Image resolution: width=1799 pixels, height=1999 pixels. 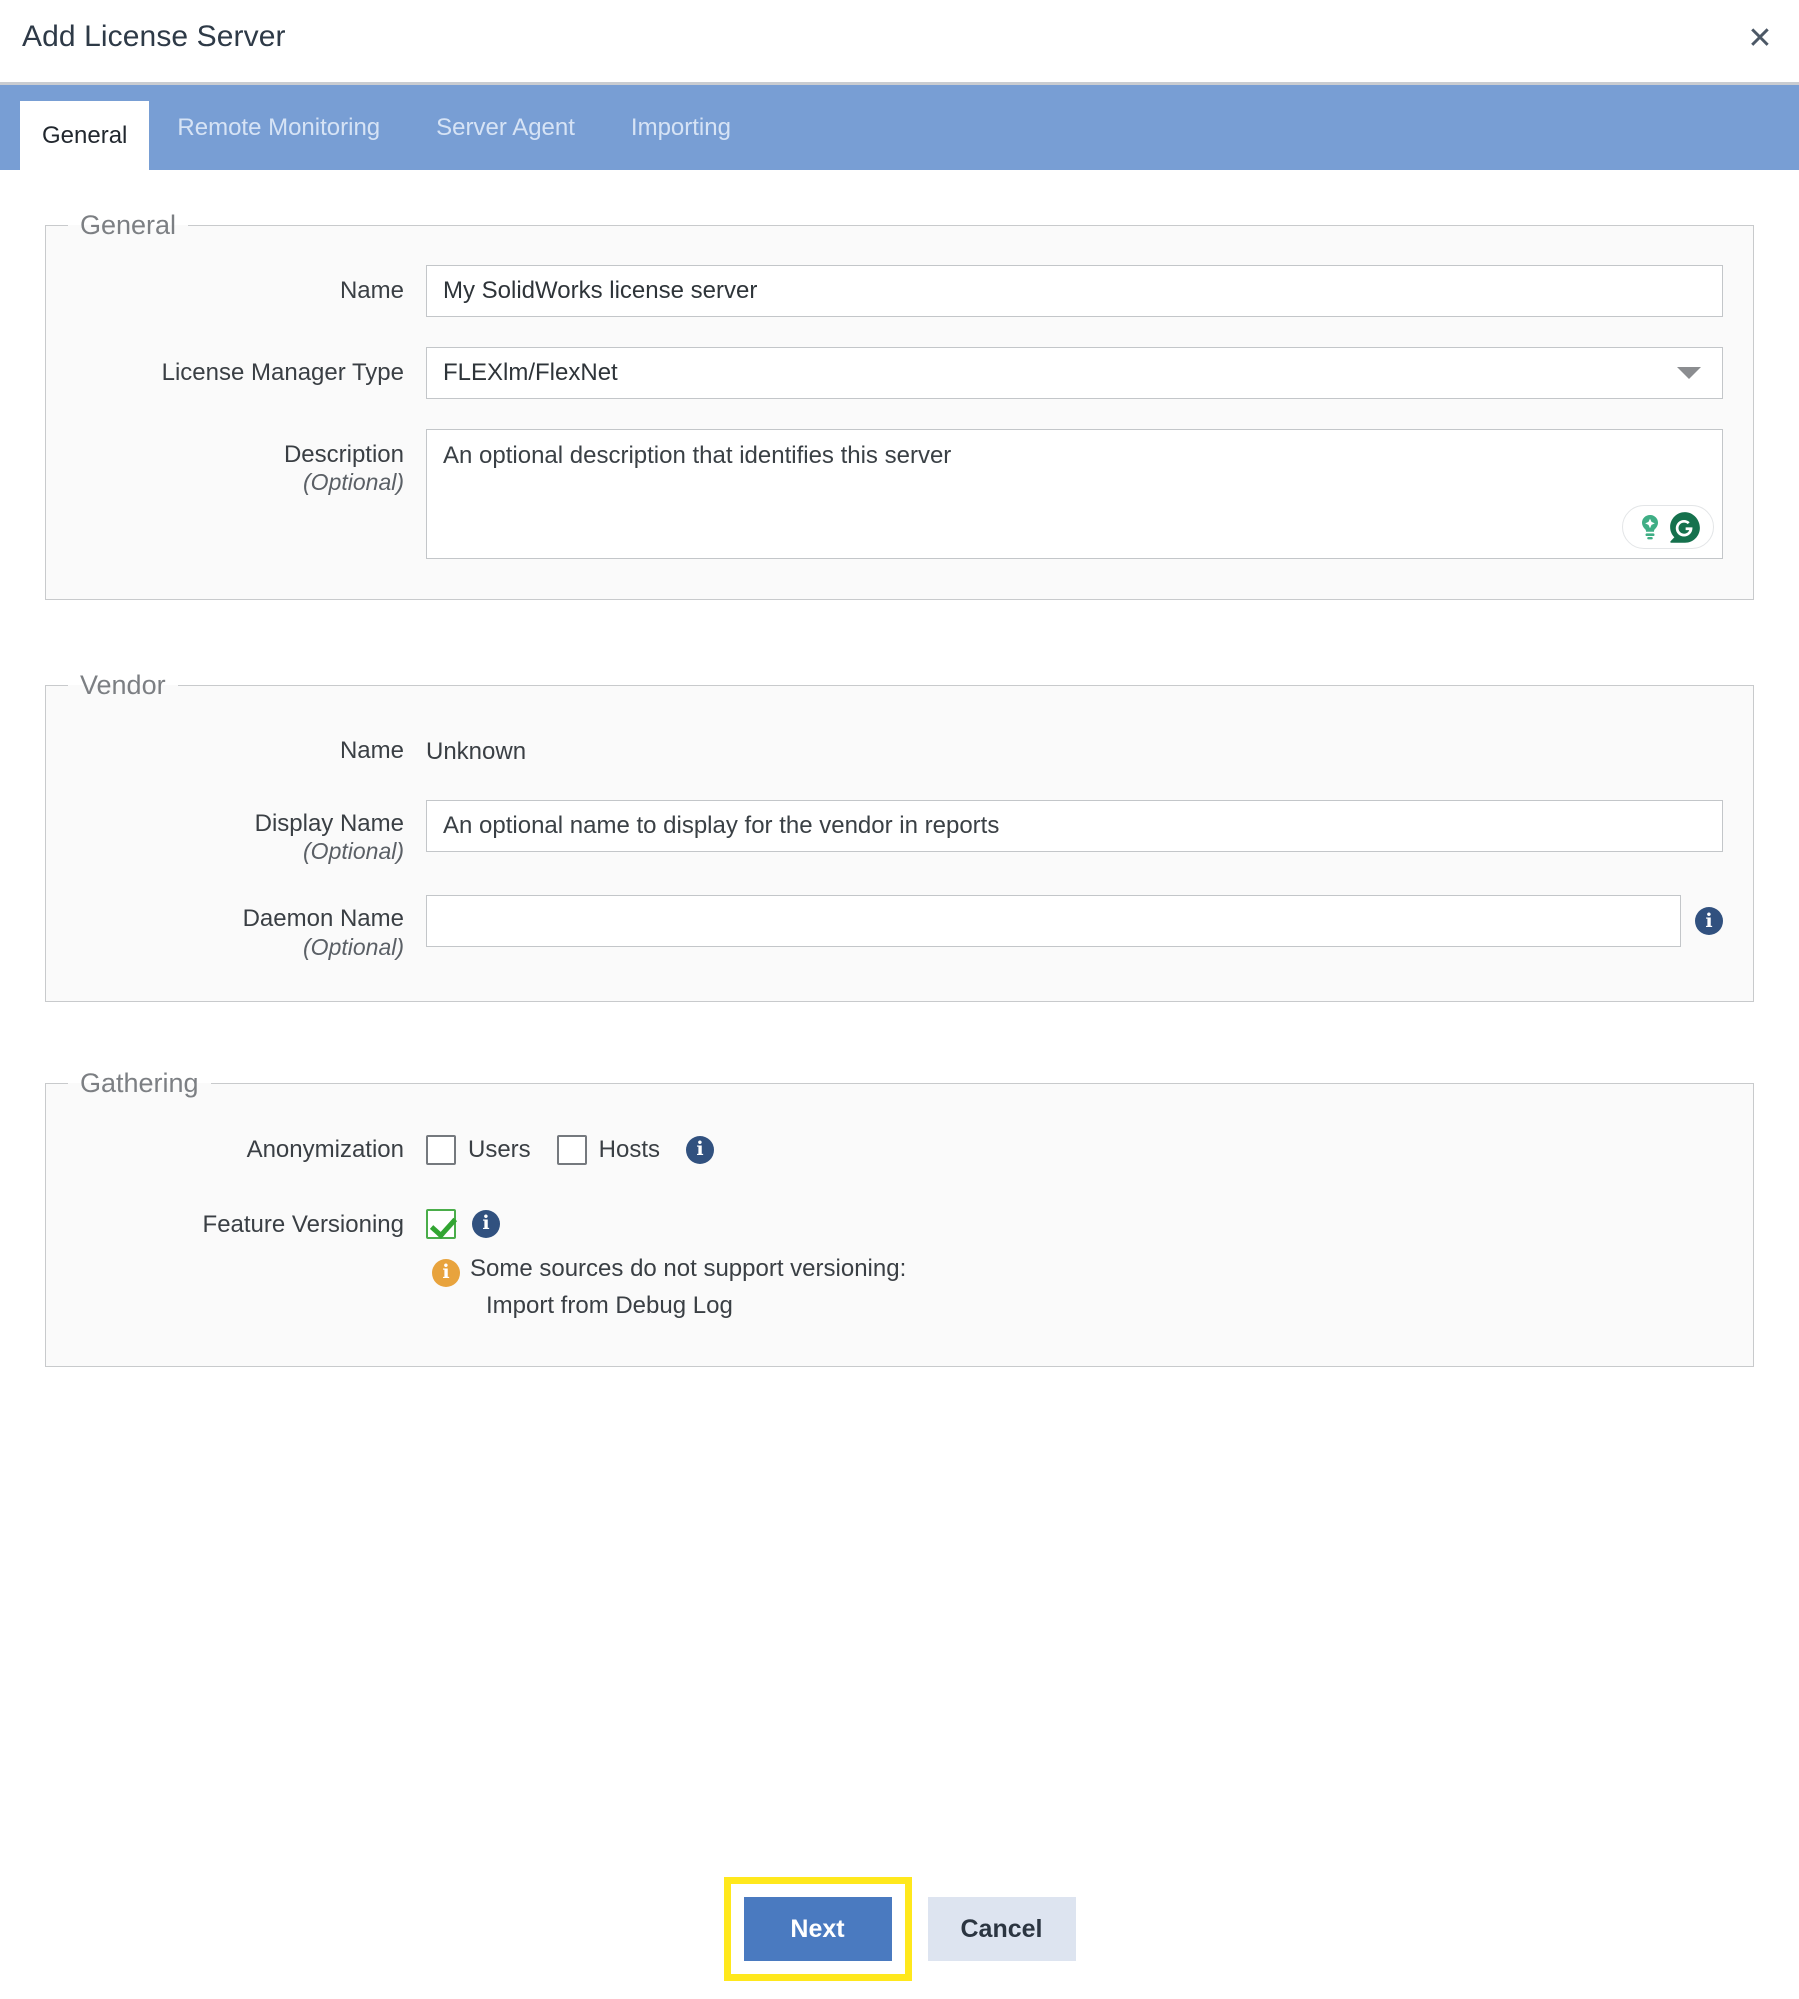 What do you see at coordinates (236, 462) in the screenshot?
I see `description-label: Description (Optional)` at bounding box center [236, 462].